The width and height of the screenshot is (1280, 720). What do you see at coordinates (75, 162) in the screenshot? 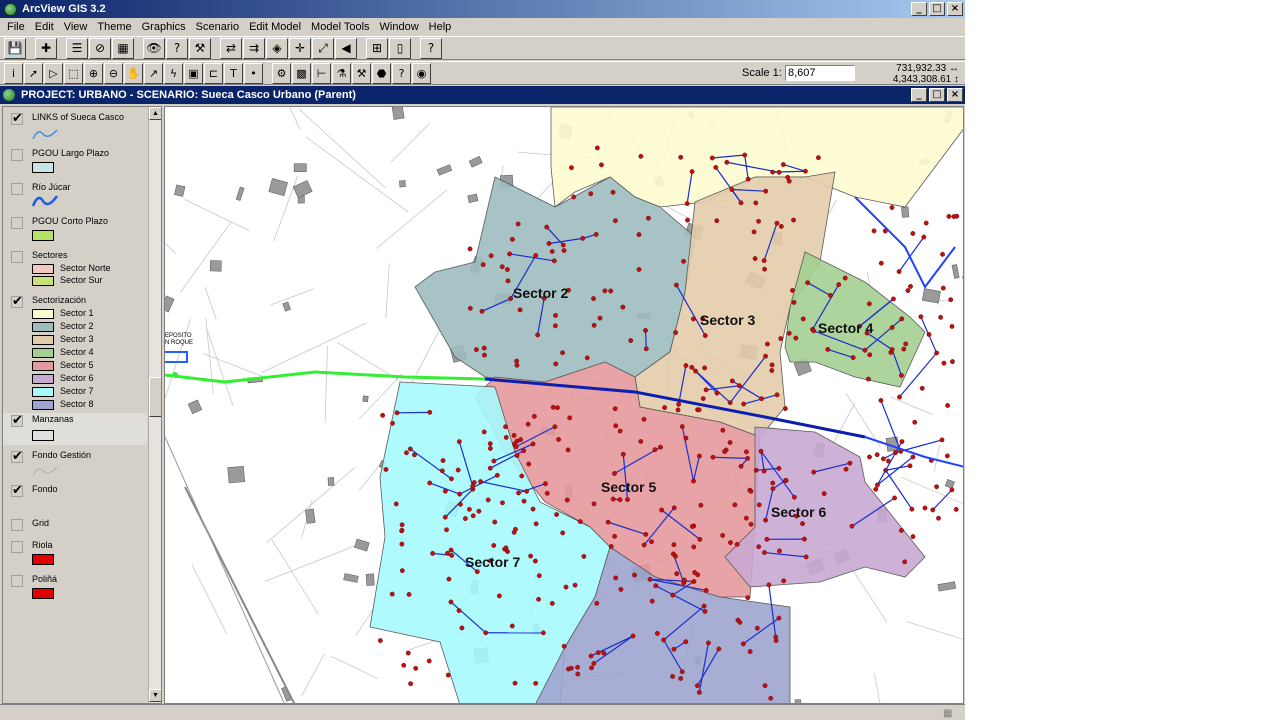
I see `theme-pgou-largo: PGOU Largo Plazo` at bounding box center [75, 162].